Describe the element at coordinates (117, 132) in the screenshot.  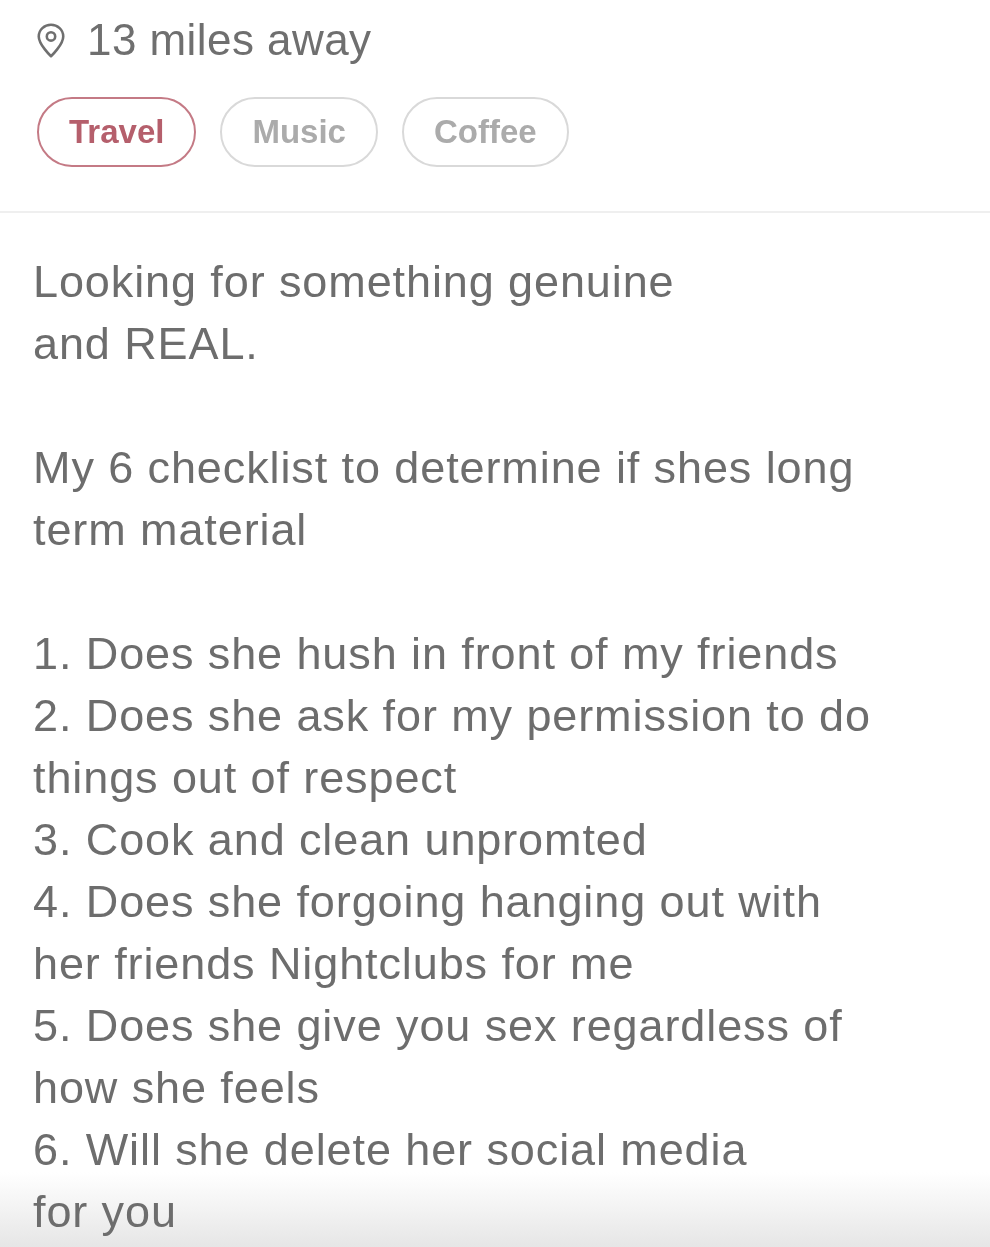
I see `interest-tag: Travel` at that location.